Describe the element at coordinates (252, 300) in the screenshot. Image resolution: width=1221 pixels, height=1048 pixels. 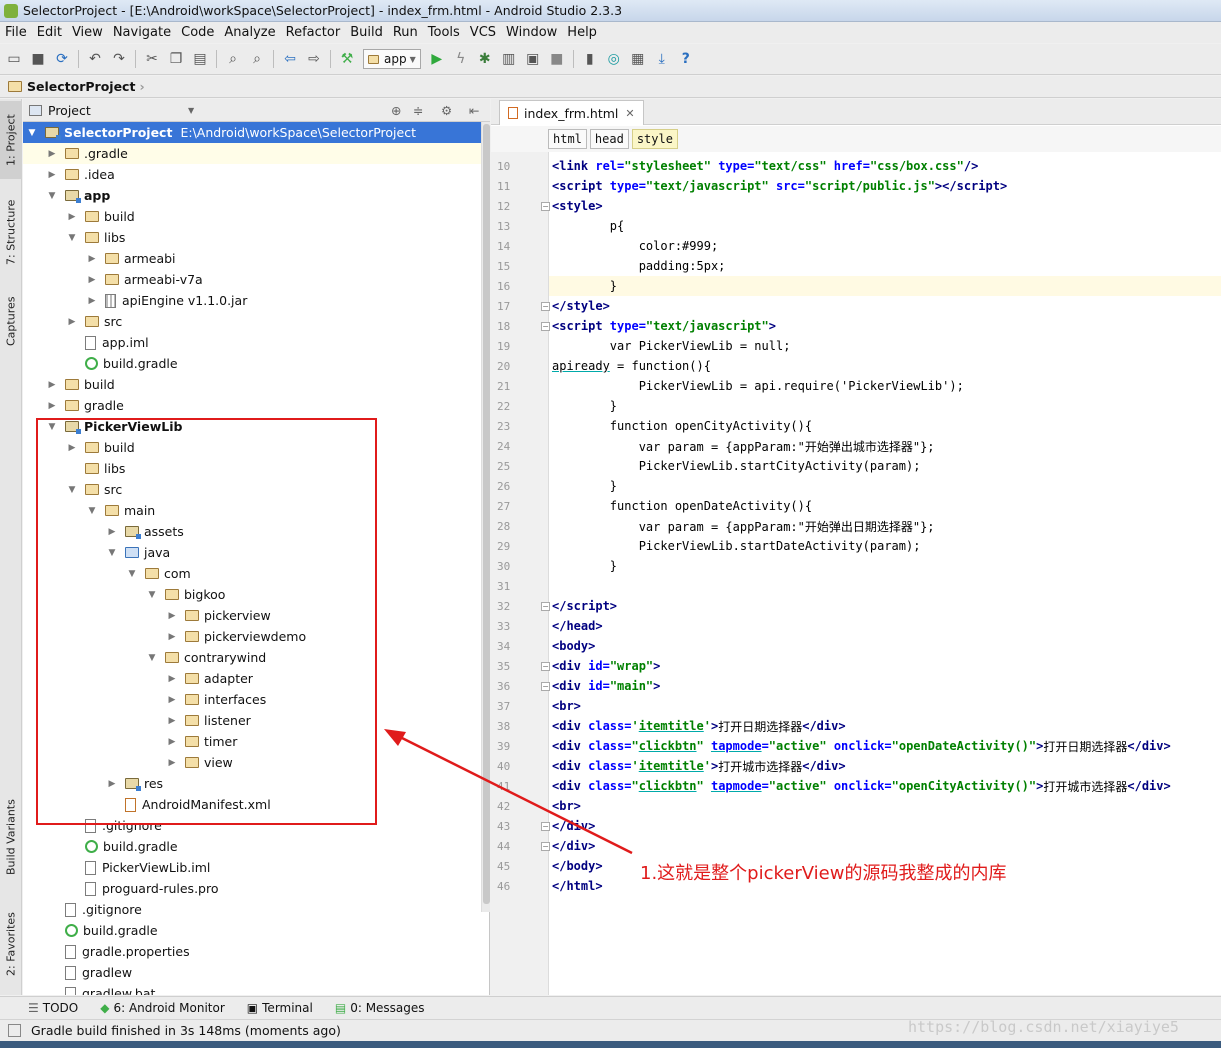
I see `tree-item: ▶ apiEngine v1.1.0.jar` at that location.